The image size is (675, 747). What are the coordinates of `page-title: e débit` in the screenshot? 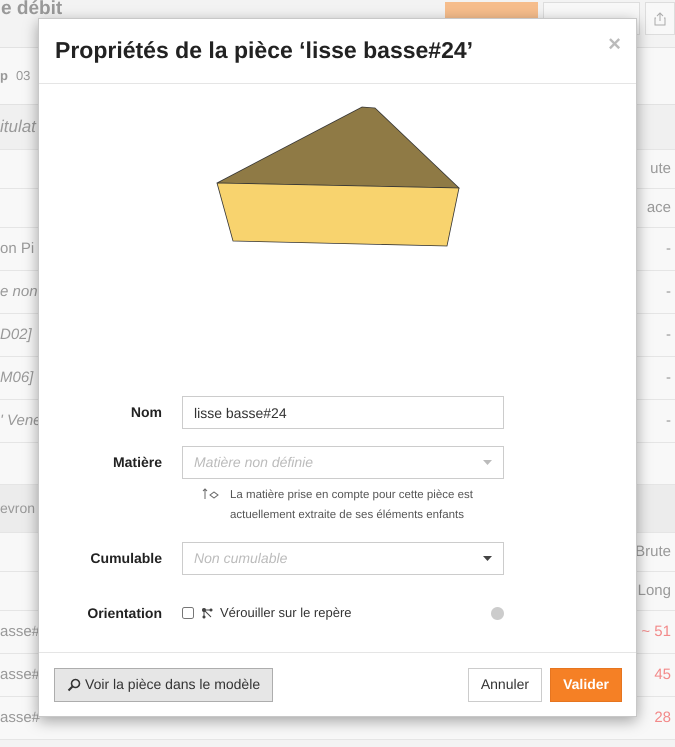 It's located at (31, 8).